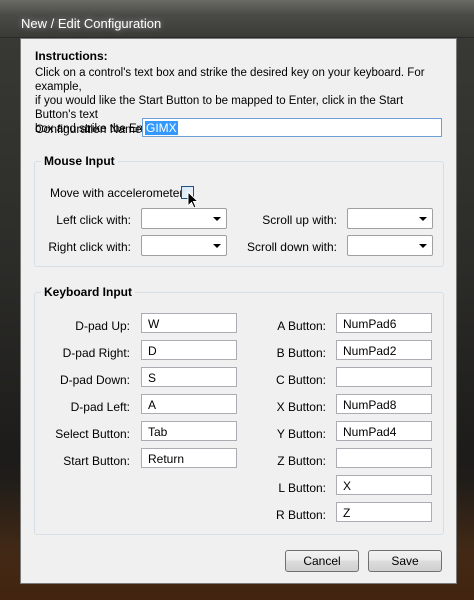 The width and height of the screenshot is (474, 600). I want to click on dpad-left-label: D-pad Left:, so click(100, 407).